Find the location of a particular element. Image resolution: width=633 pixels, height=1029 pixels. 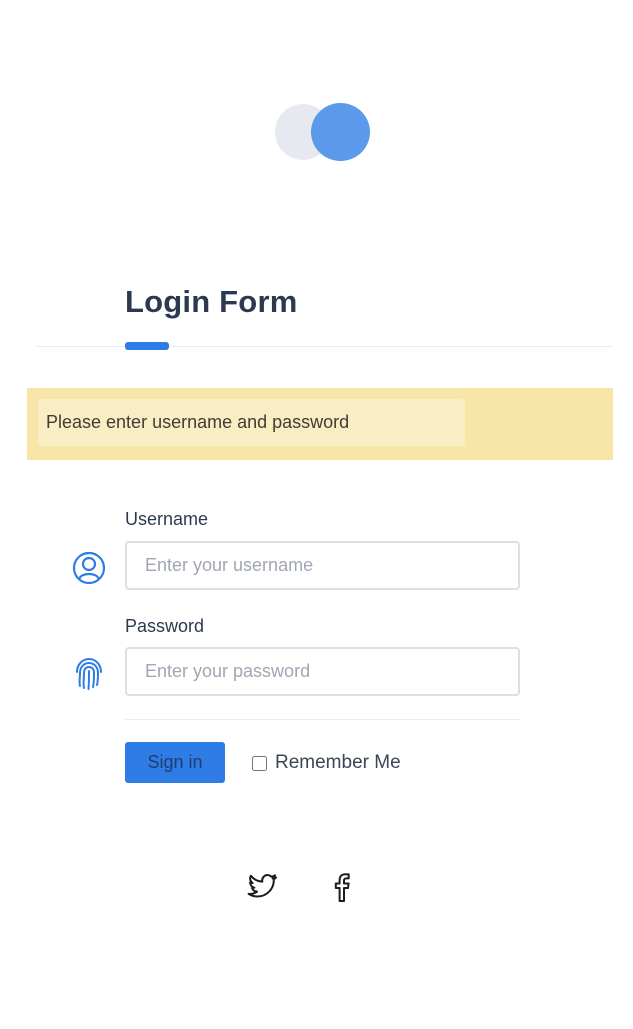

app-logo is located at coordinates (323, 132).